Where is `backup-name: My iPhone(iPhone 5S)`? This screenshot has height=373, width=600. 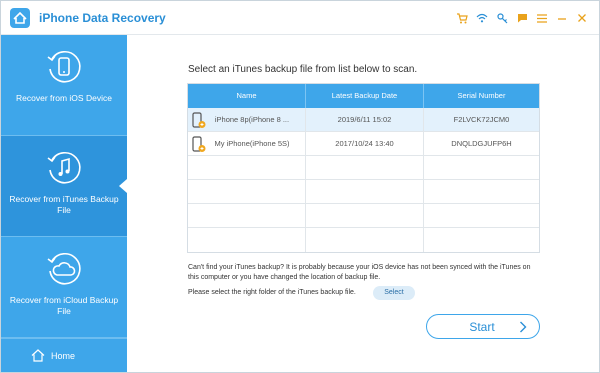 backup-name: My iPhone(iPhone 5S) is located at coordinates (252, 143).